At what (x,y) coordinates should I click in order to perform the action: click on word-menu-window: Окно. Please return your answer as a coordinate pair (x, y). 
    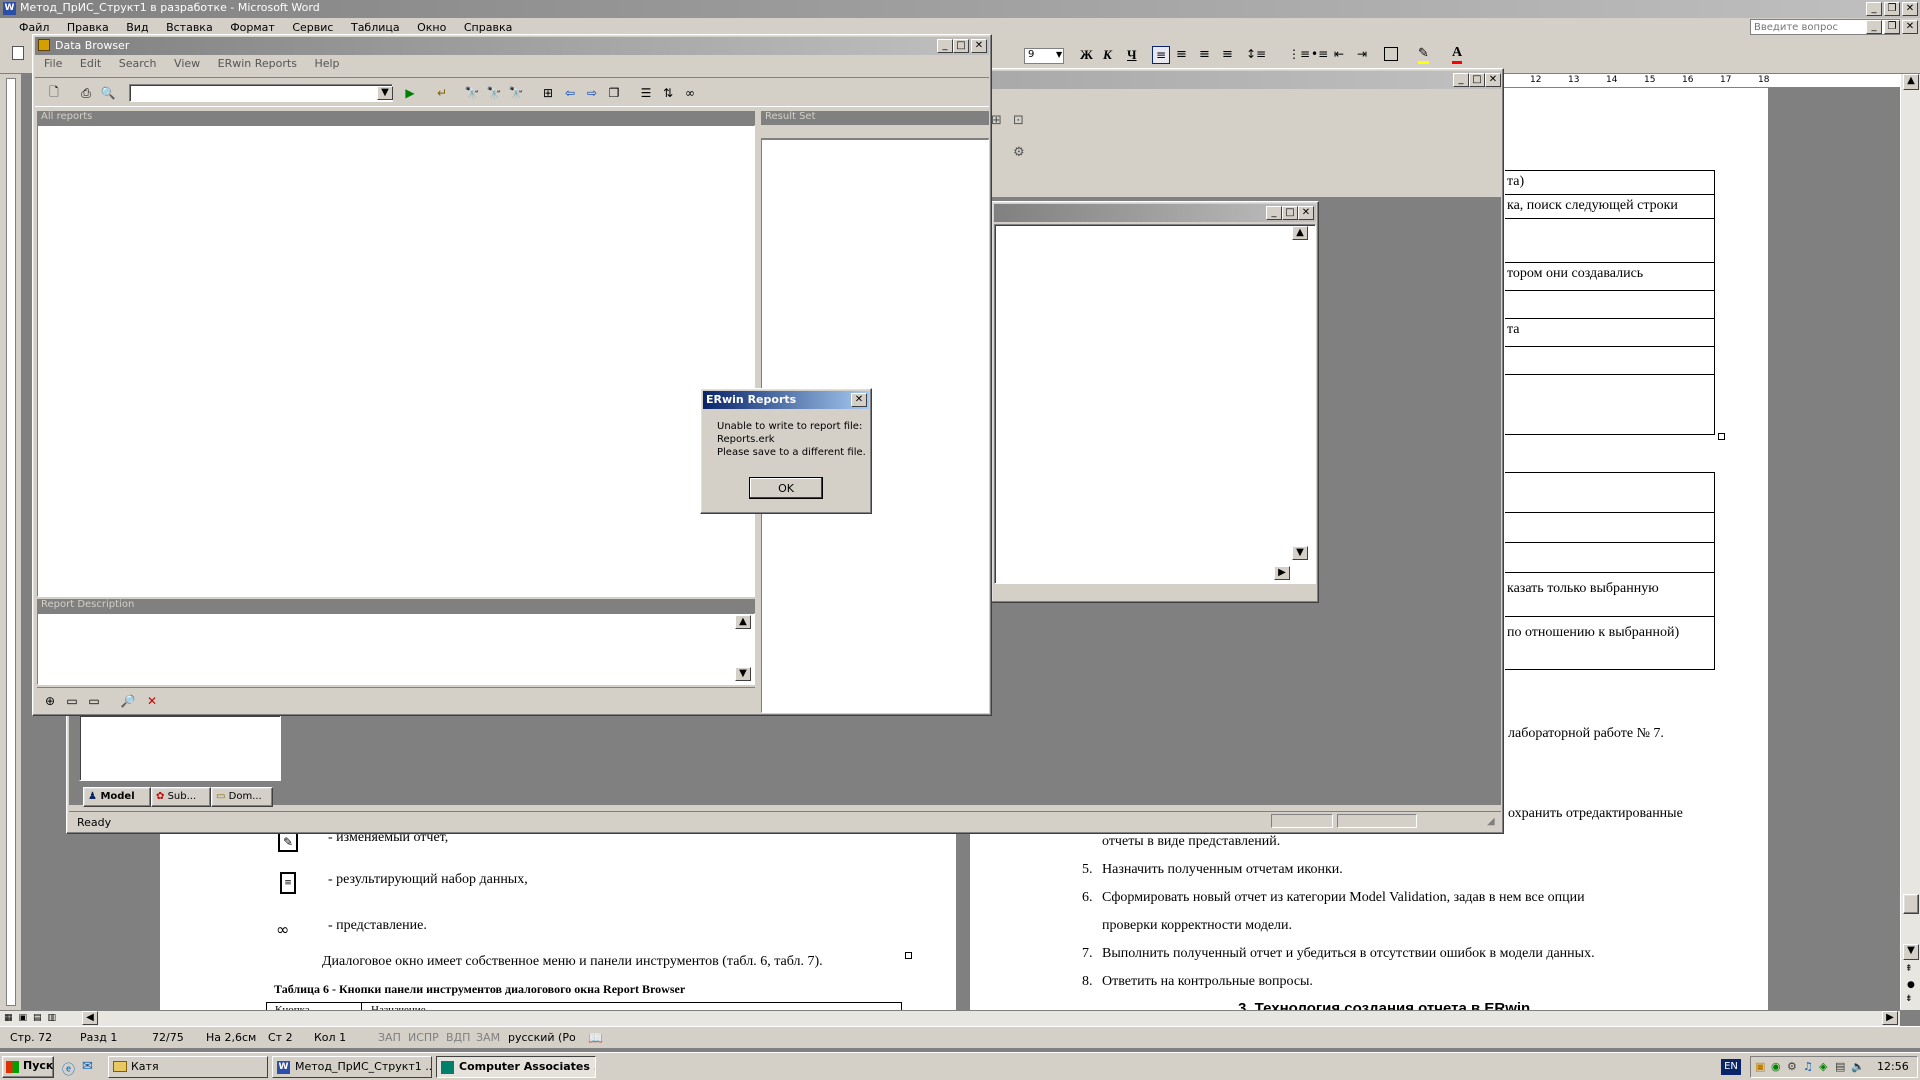
    Looking at the image, I should click on (431, 27).